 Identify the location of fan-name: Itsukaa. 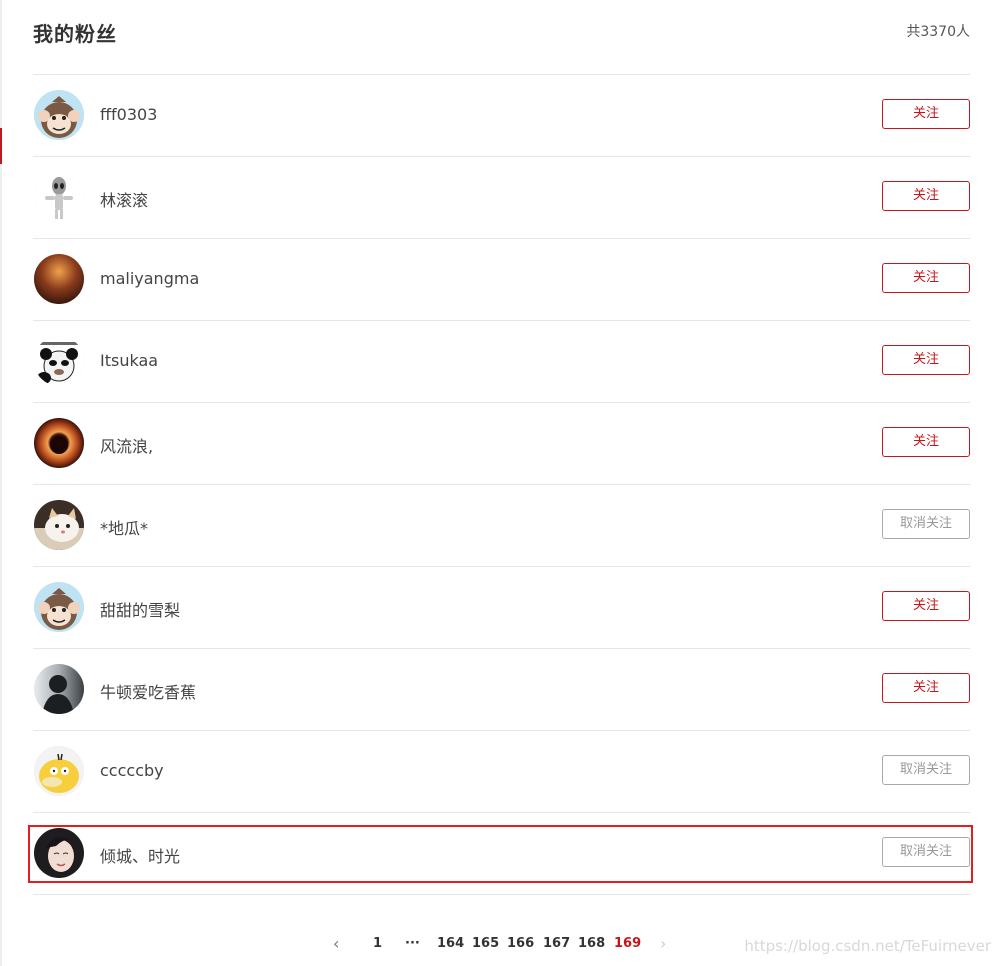
(129, 360).